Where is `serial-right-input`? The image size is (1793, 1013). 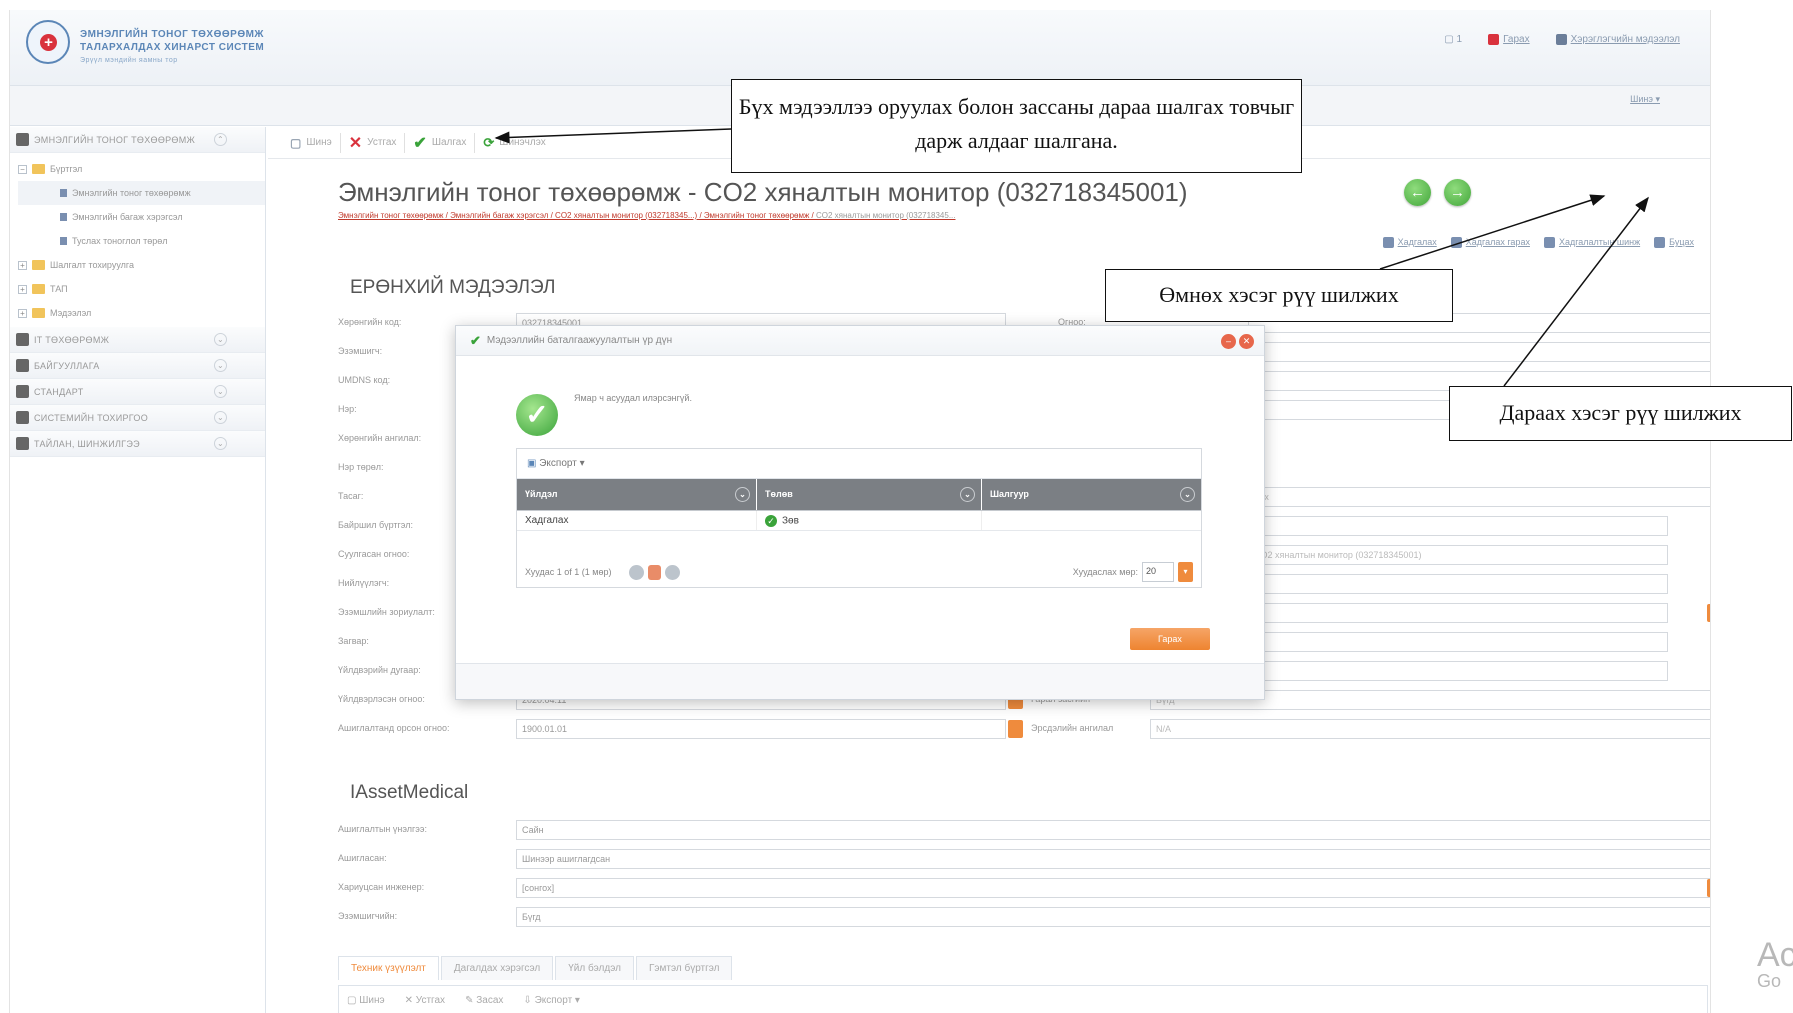 serial-right-input is located at coordinates (1458, 671).